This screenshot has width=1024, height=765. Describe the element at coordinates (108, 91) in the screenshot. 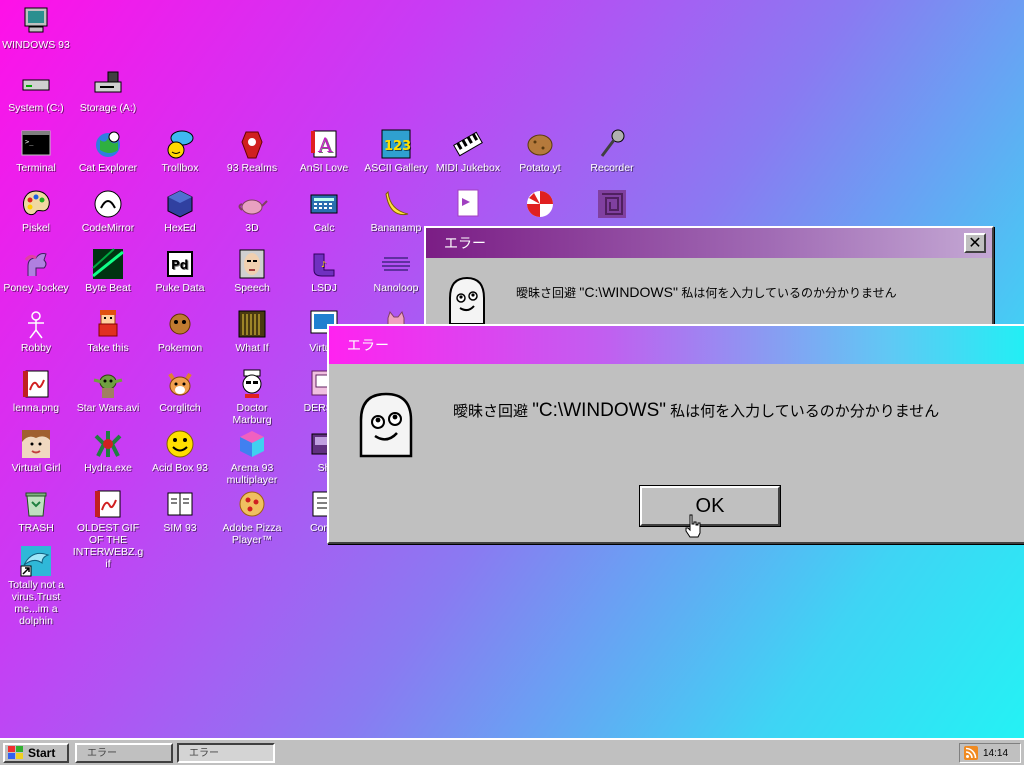

I see `desktop-icon-storage-a: Storage (A:)` at that location.